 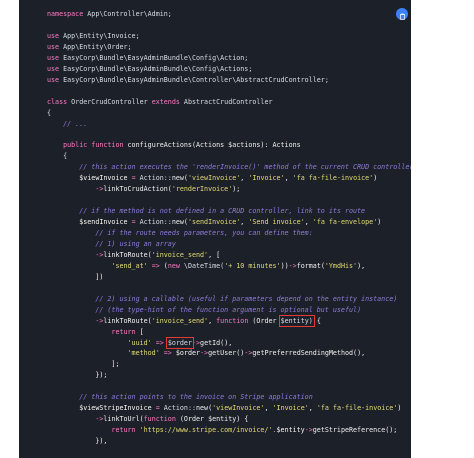 What do you see at coordinates (95, 332) in the screenshot?
I see `code-line: return [` at bounding box center [95, 332].